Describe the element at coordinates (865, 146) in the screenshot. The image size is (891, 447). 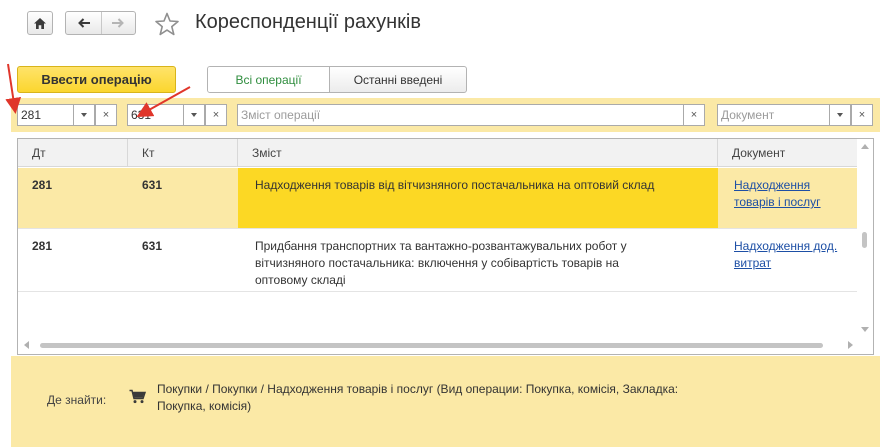
I see `scroll-up-icon` at that location.